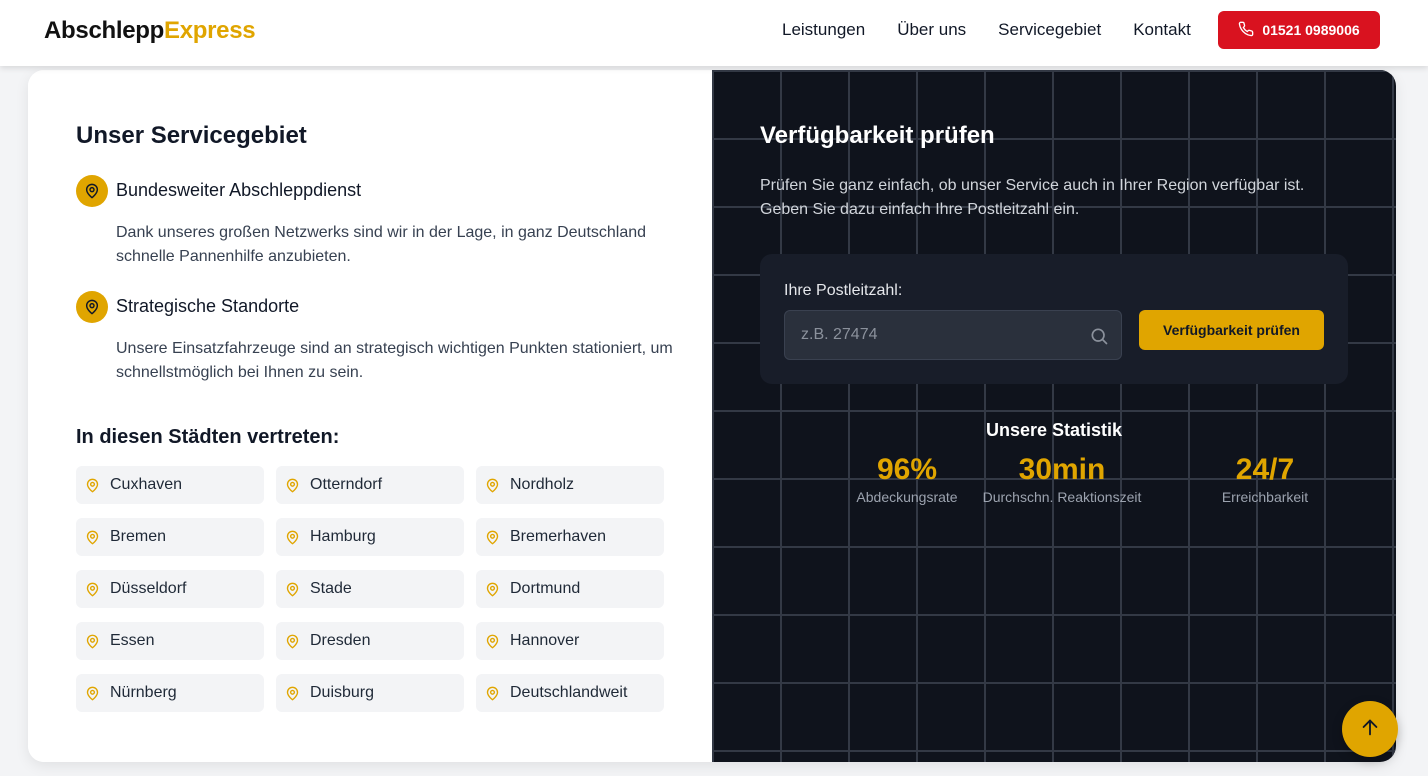 This screenshot has height=776, width=1428. What do you see at coordinates (1162, 30) in the screenshot?
I see `nav-kontakt: Kontakt` at bounding box center [1162, 30].